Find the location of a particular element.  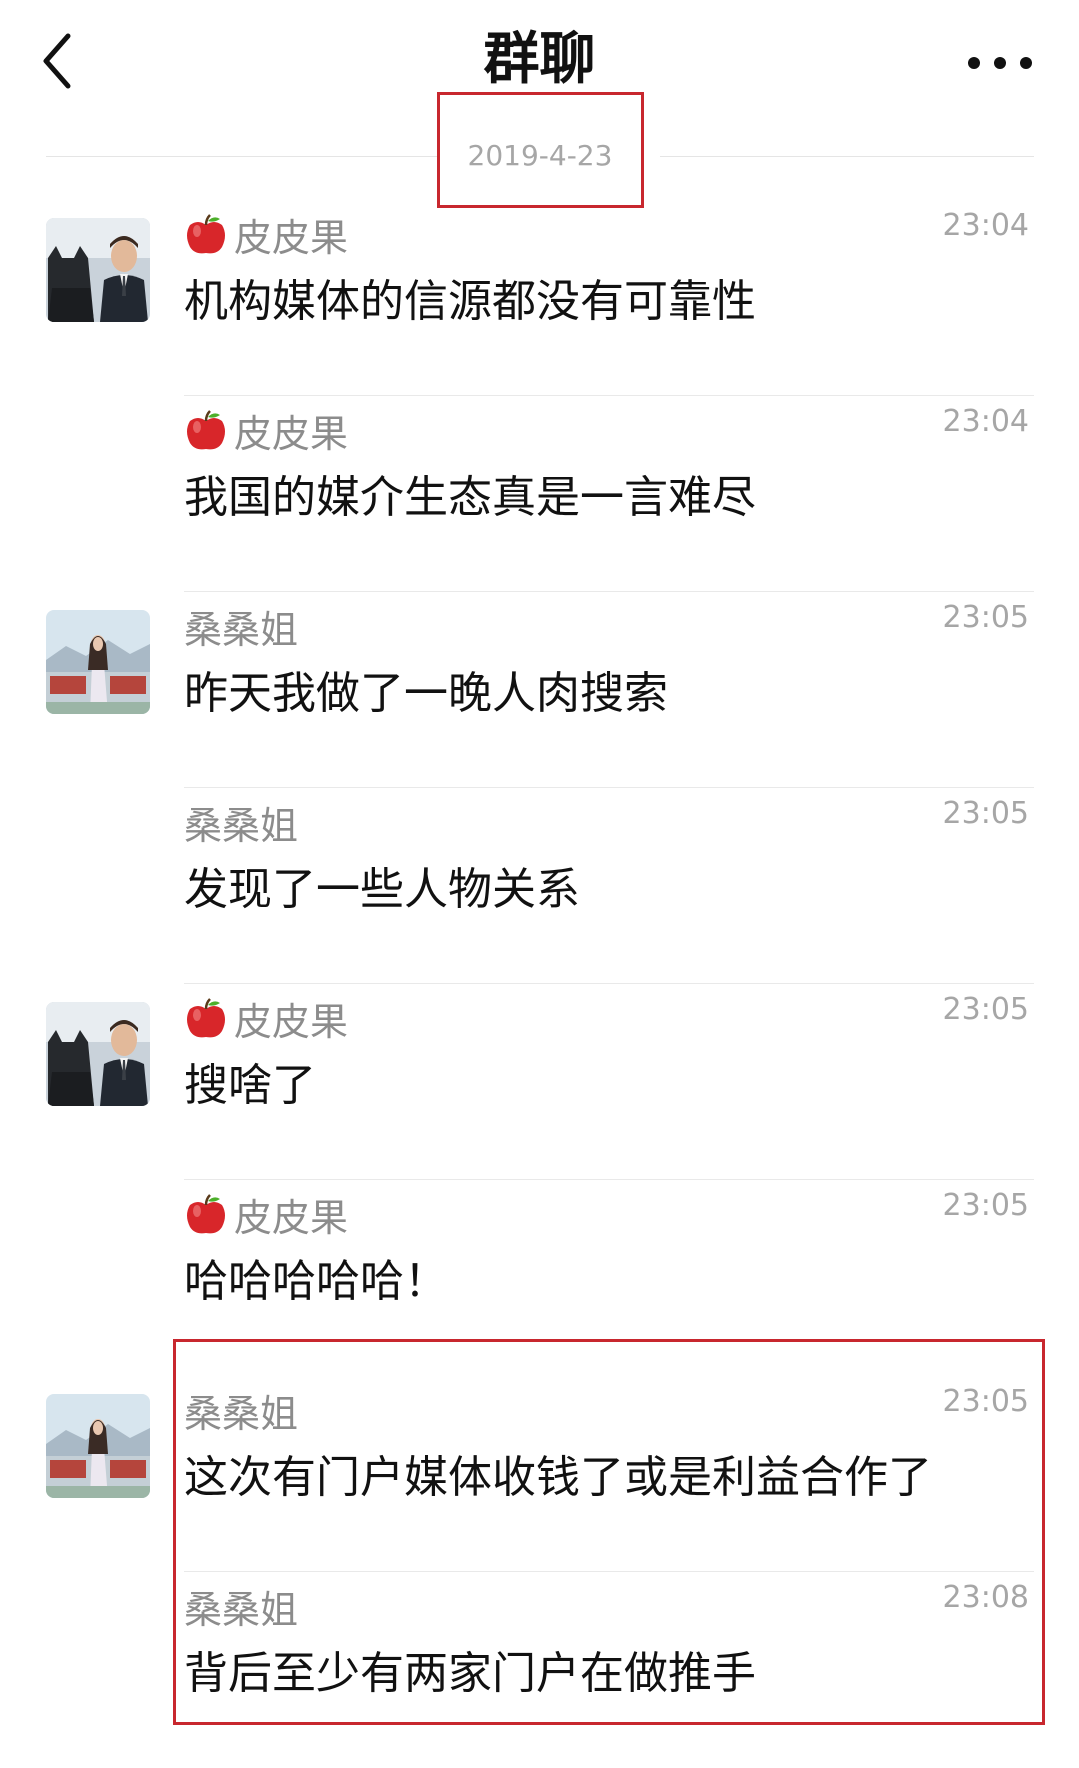

list-item: 皮皮果 23:04 我国的媒介生态真是一言难尽 is located at coordinates (539, 494).